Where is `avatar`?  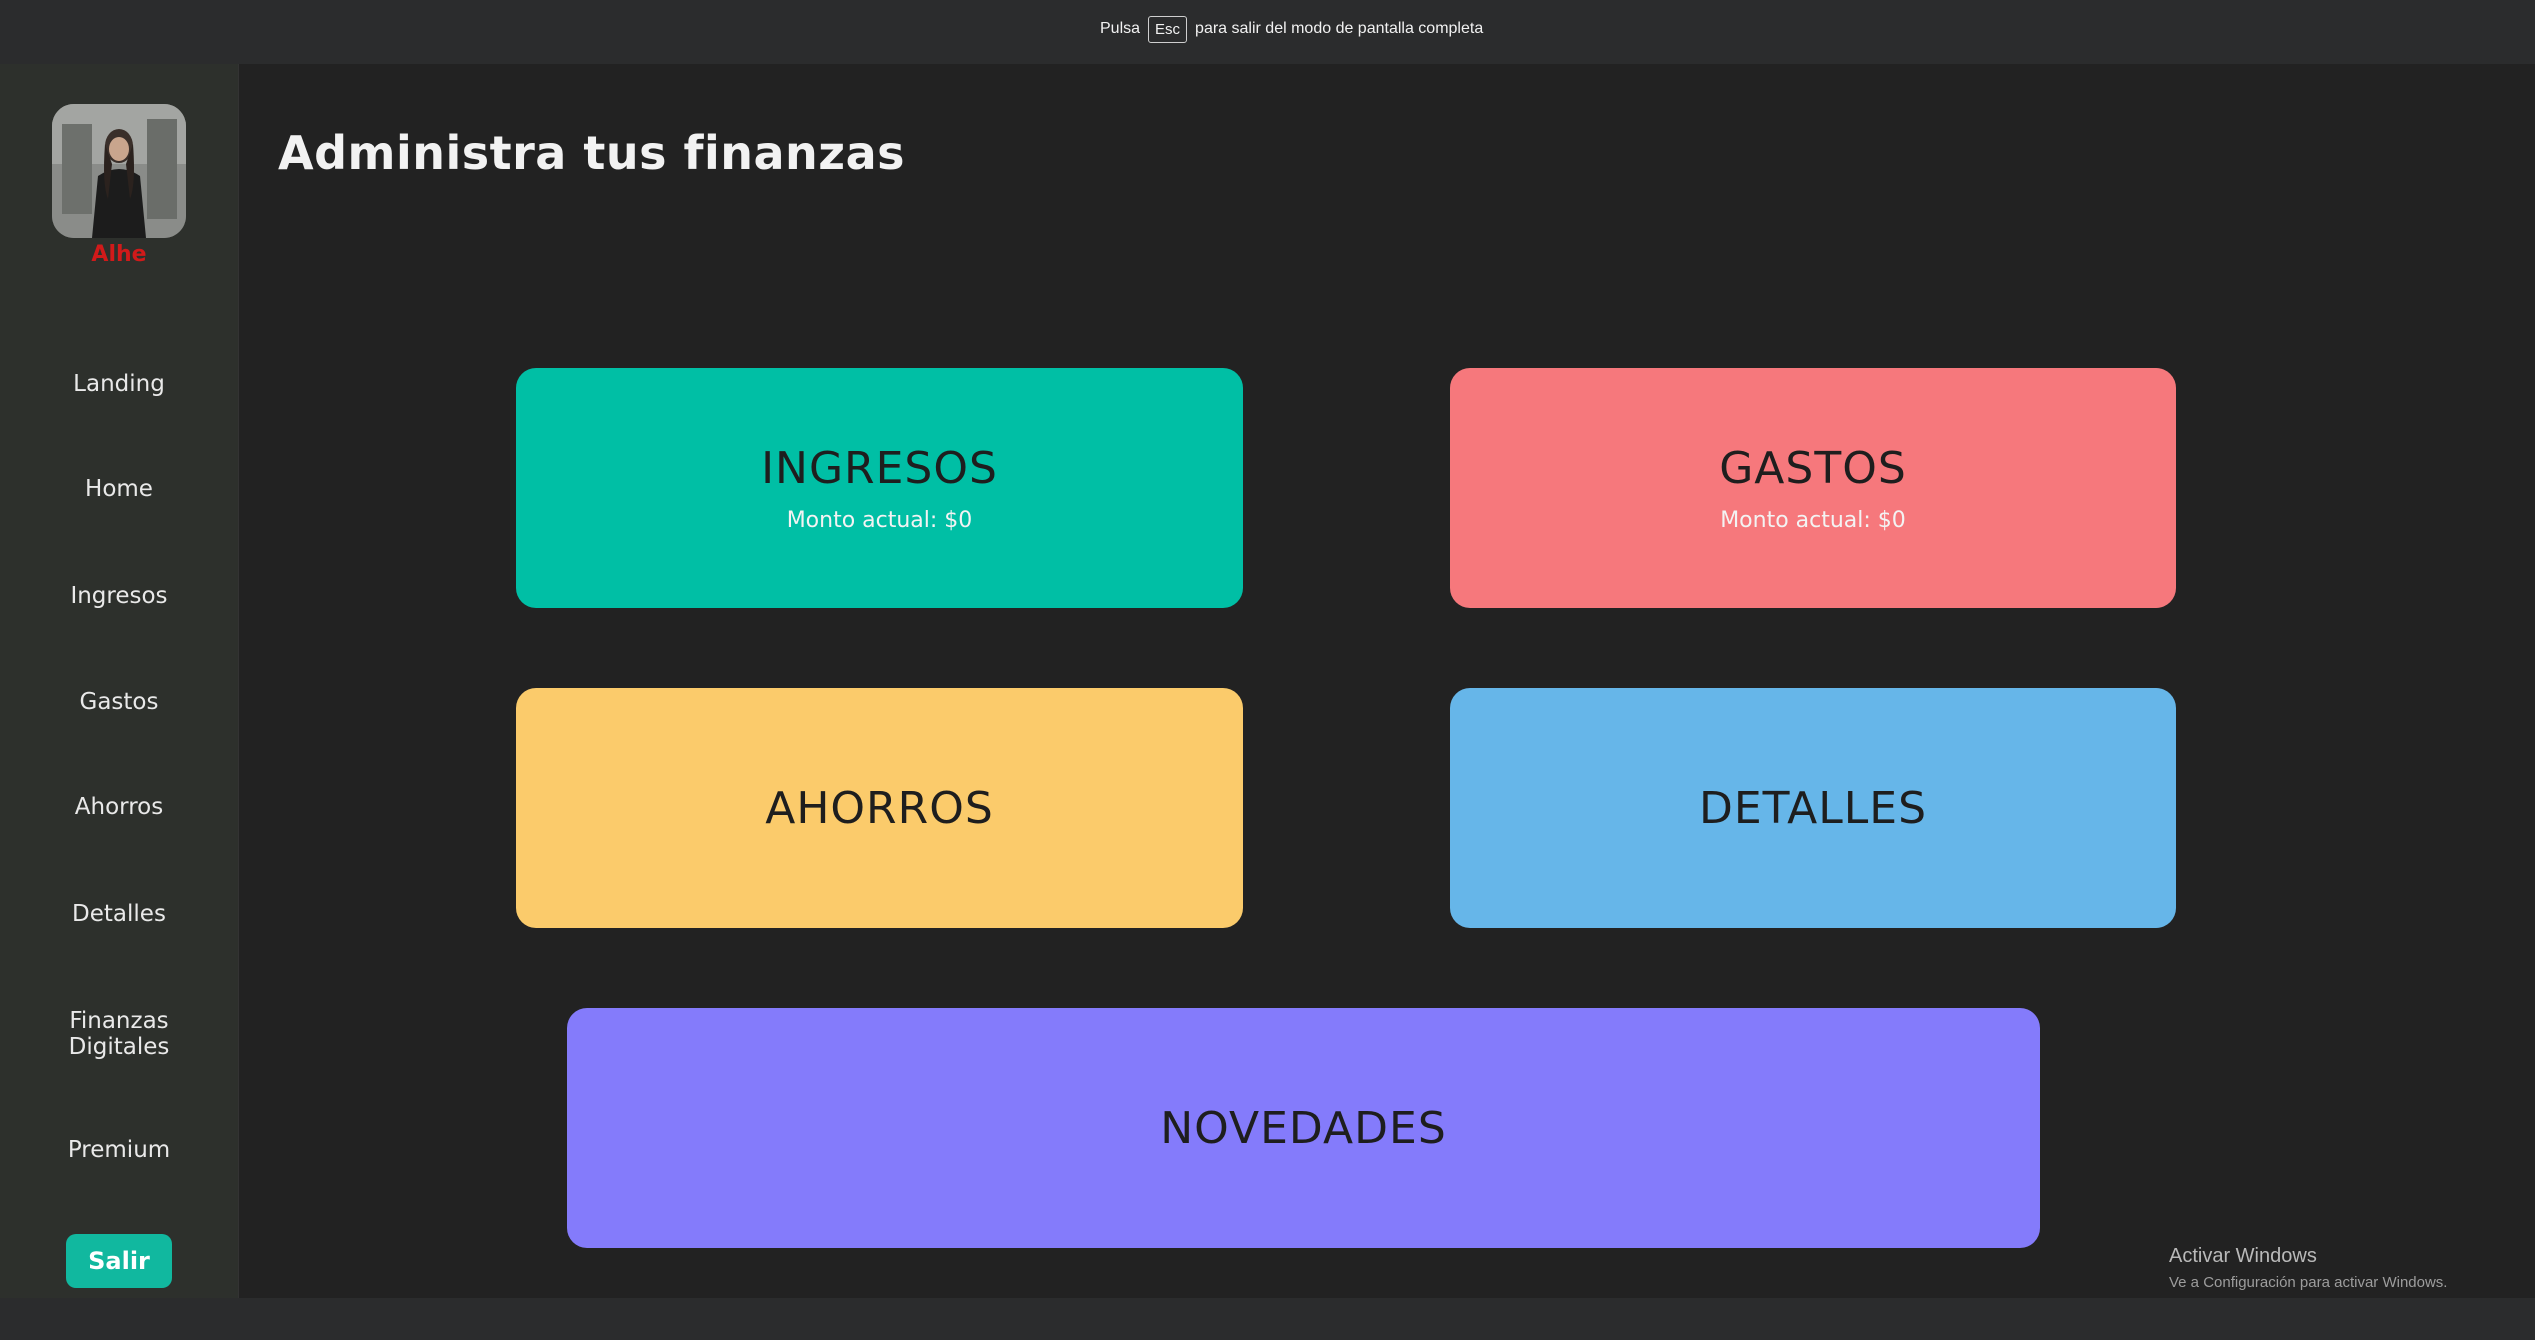
avatar is located at coordinates (119, 171).